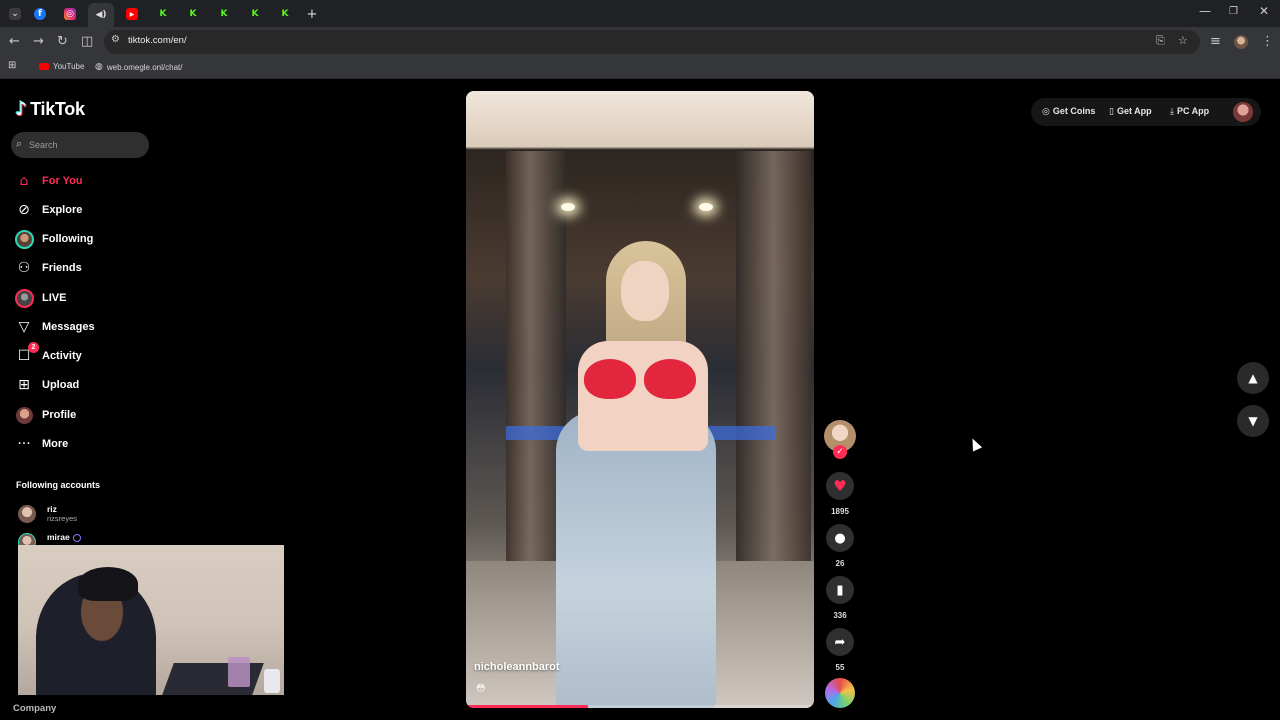 This screenshot has width=1280, height=720. What do you see at coordinates (144, 67) in the screenshot?
I see `bookmark-label: web.omegle.onl/chat/` at bounding box center [144, 67].